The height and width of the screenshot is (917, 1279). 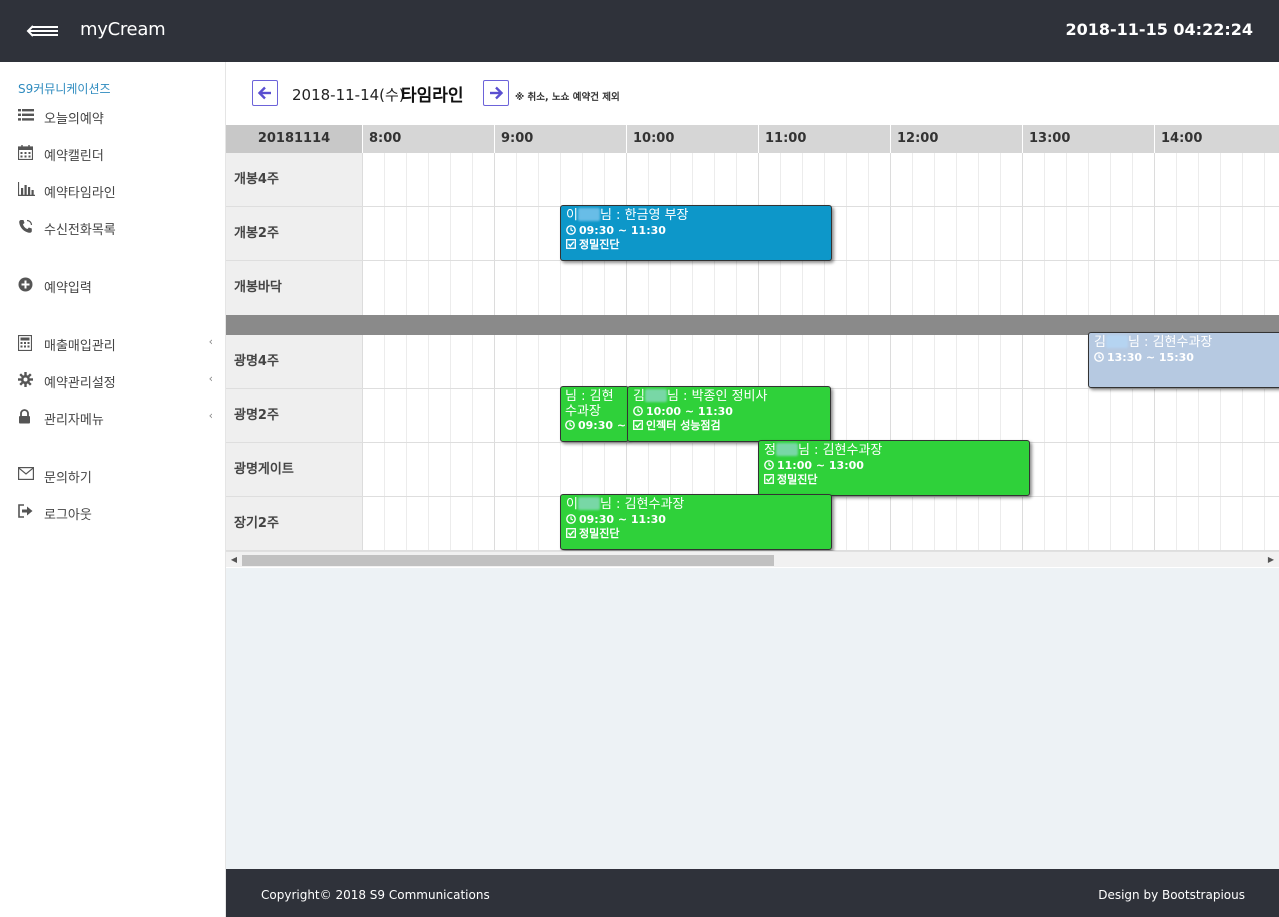 What do you see at coordinates (26, 190) in the screenshot?
I see `bar-chart-icon` at bounding box center [26, 190].